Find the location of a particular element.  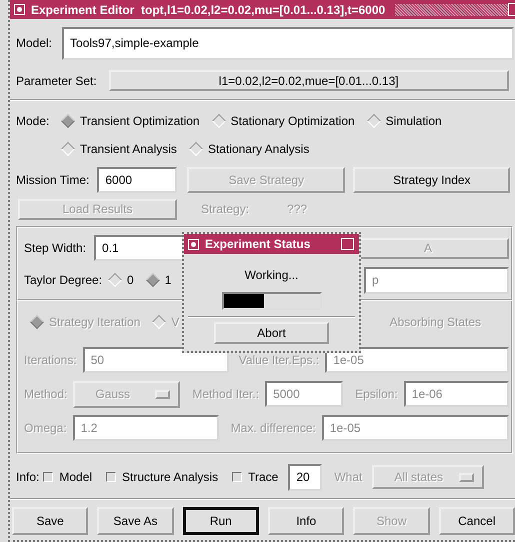

field-label: Max. difference: is located at coordinates (273, 428).